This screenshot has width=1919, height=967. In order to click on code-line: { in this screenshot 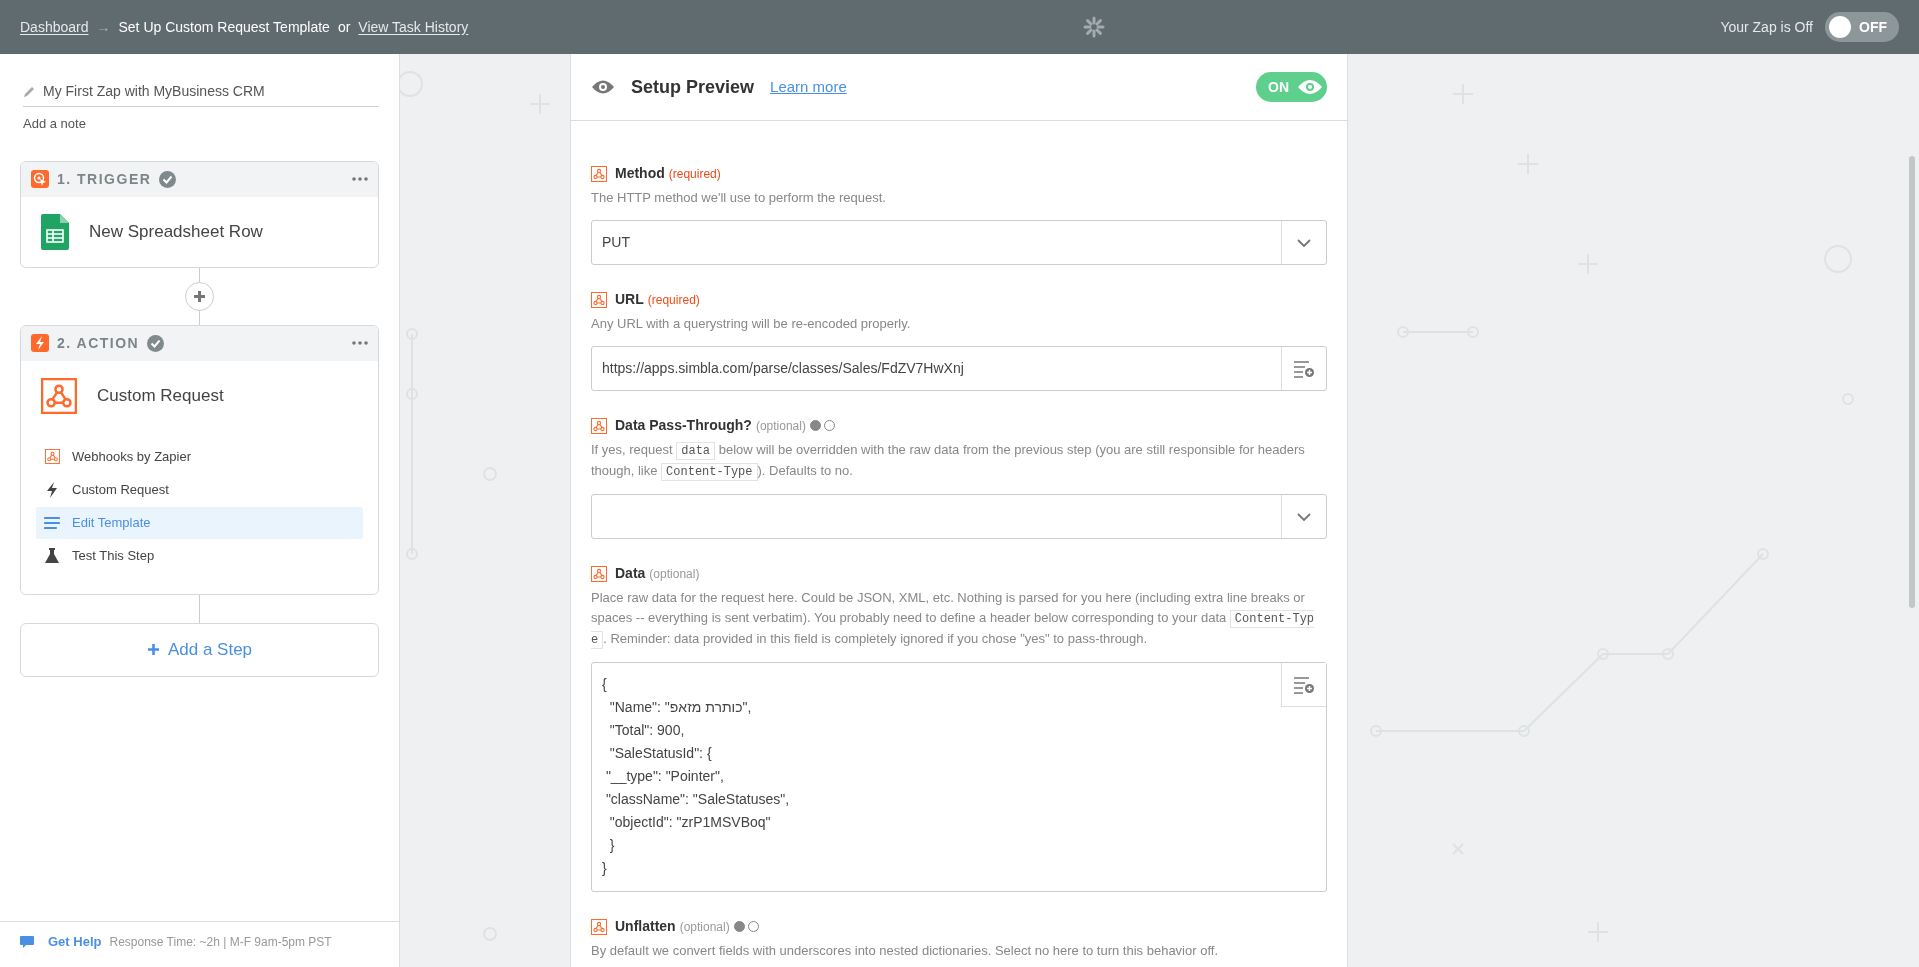, I will do `click(604, 684)`.